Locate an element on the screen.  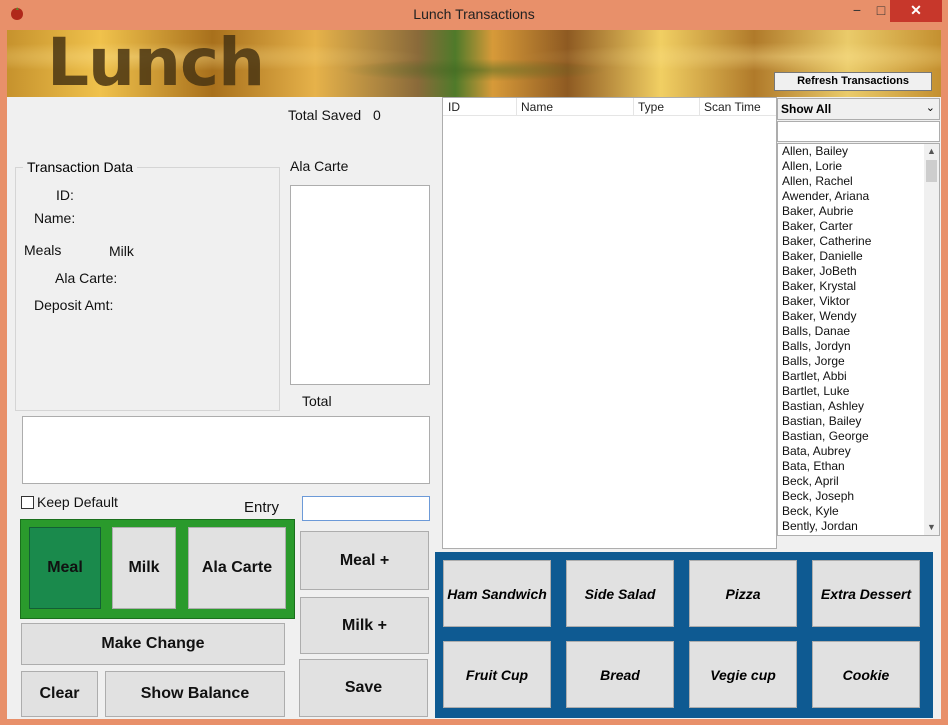
ala-carte-count-label: Ala Carte: is located at coordinates (86, 278).